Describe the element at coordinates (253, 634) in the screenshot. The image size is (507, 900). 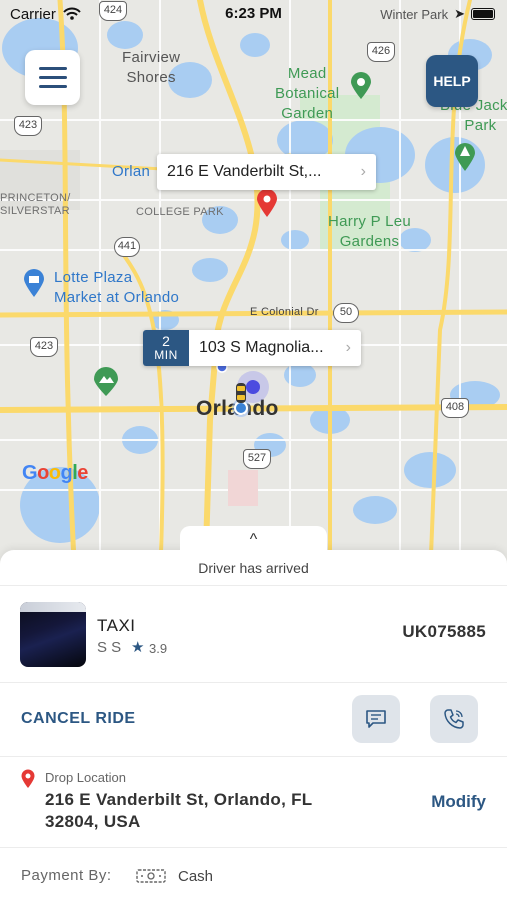
I see `driver-info-row: TAXI S S ★ 3.9 UK075885` at that location.